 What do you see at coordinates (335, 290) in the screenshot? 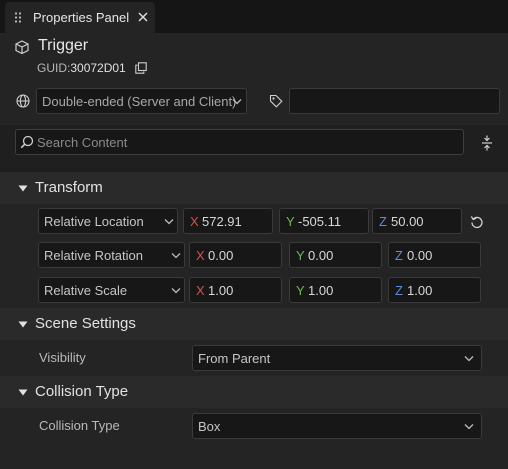
I see `scale-y-field: Y 1.00` at bounding box center [335, 290].